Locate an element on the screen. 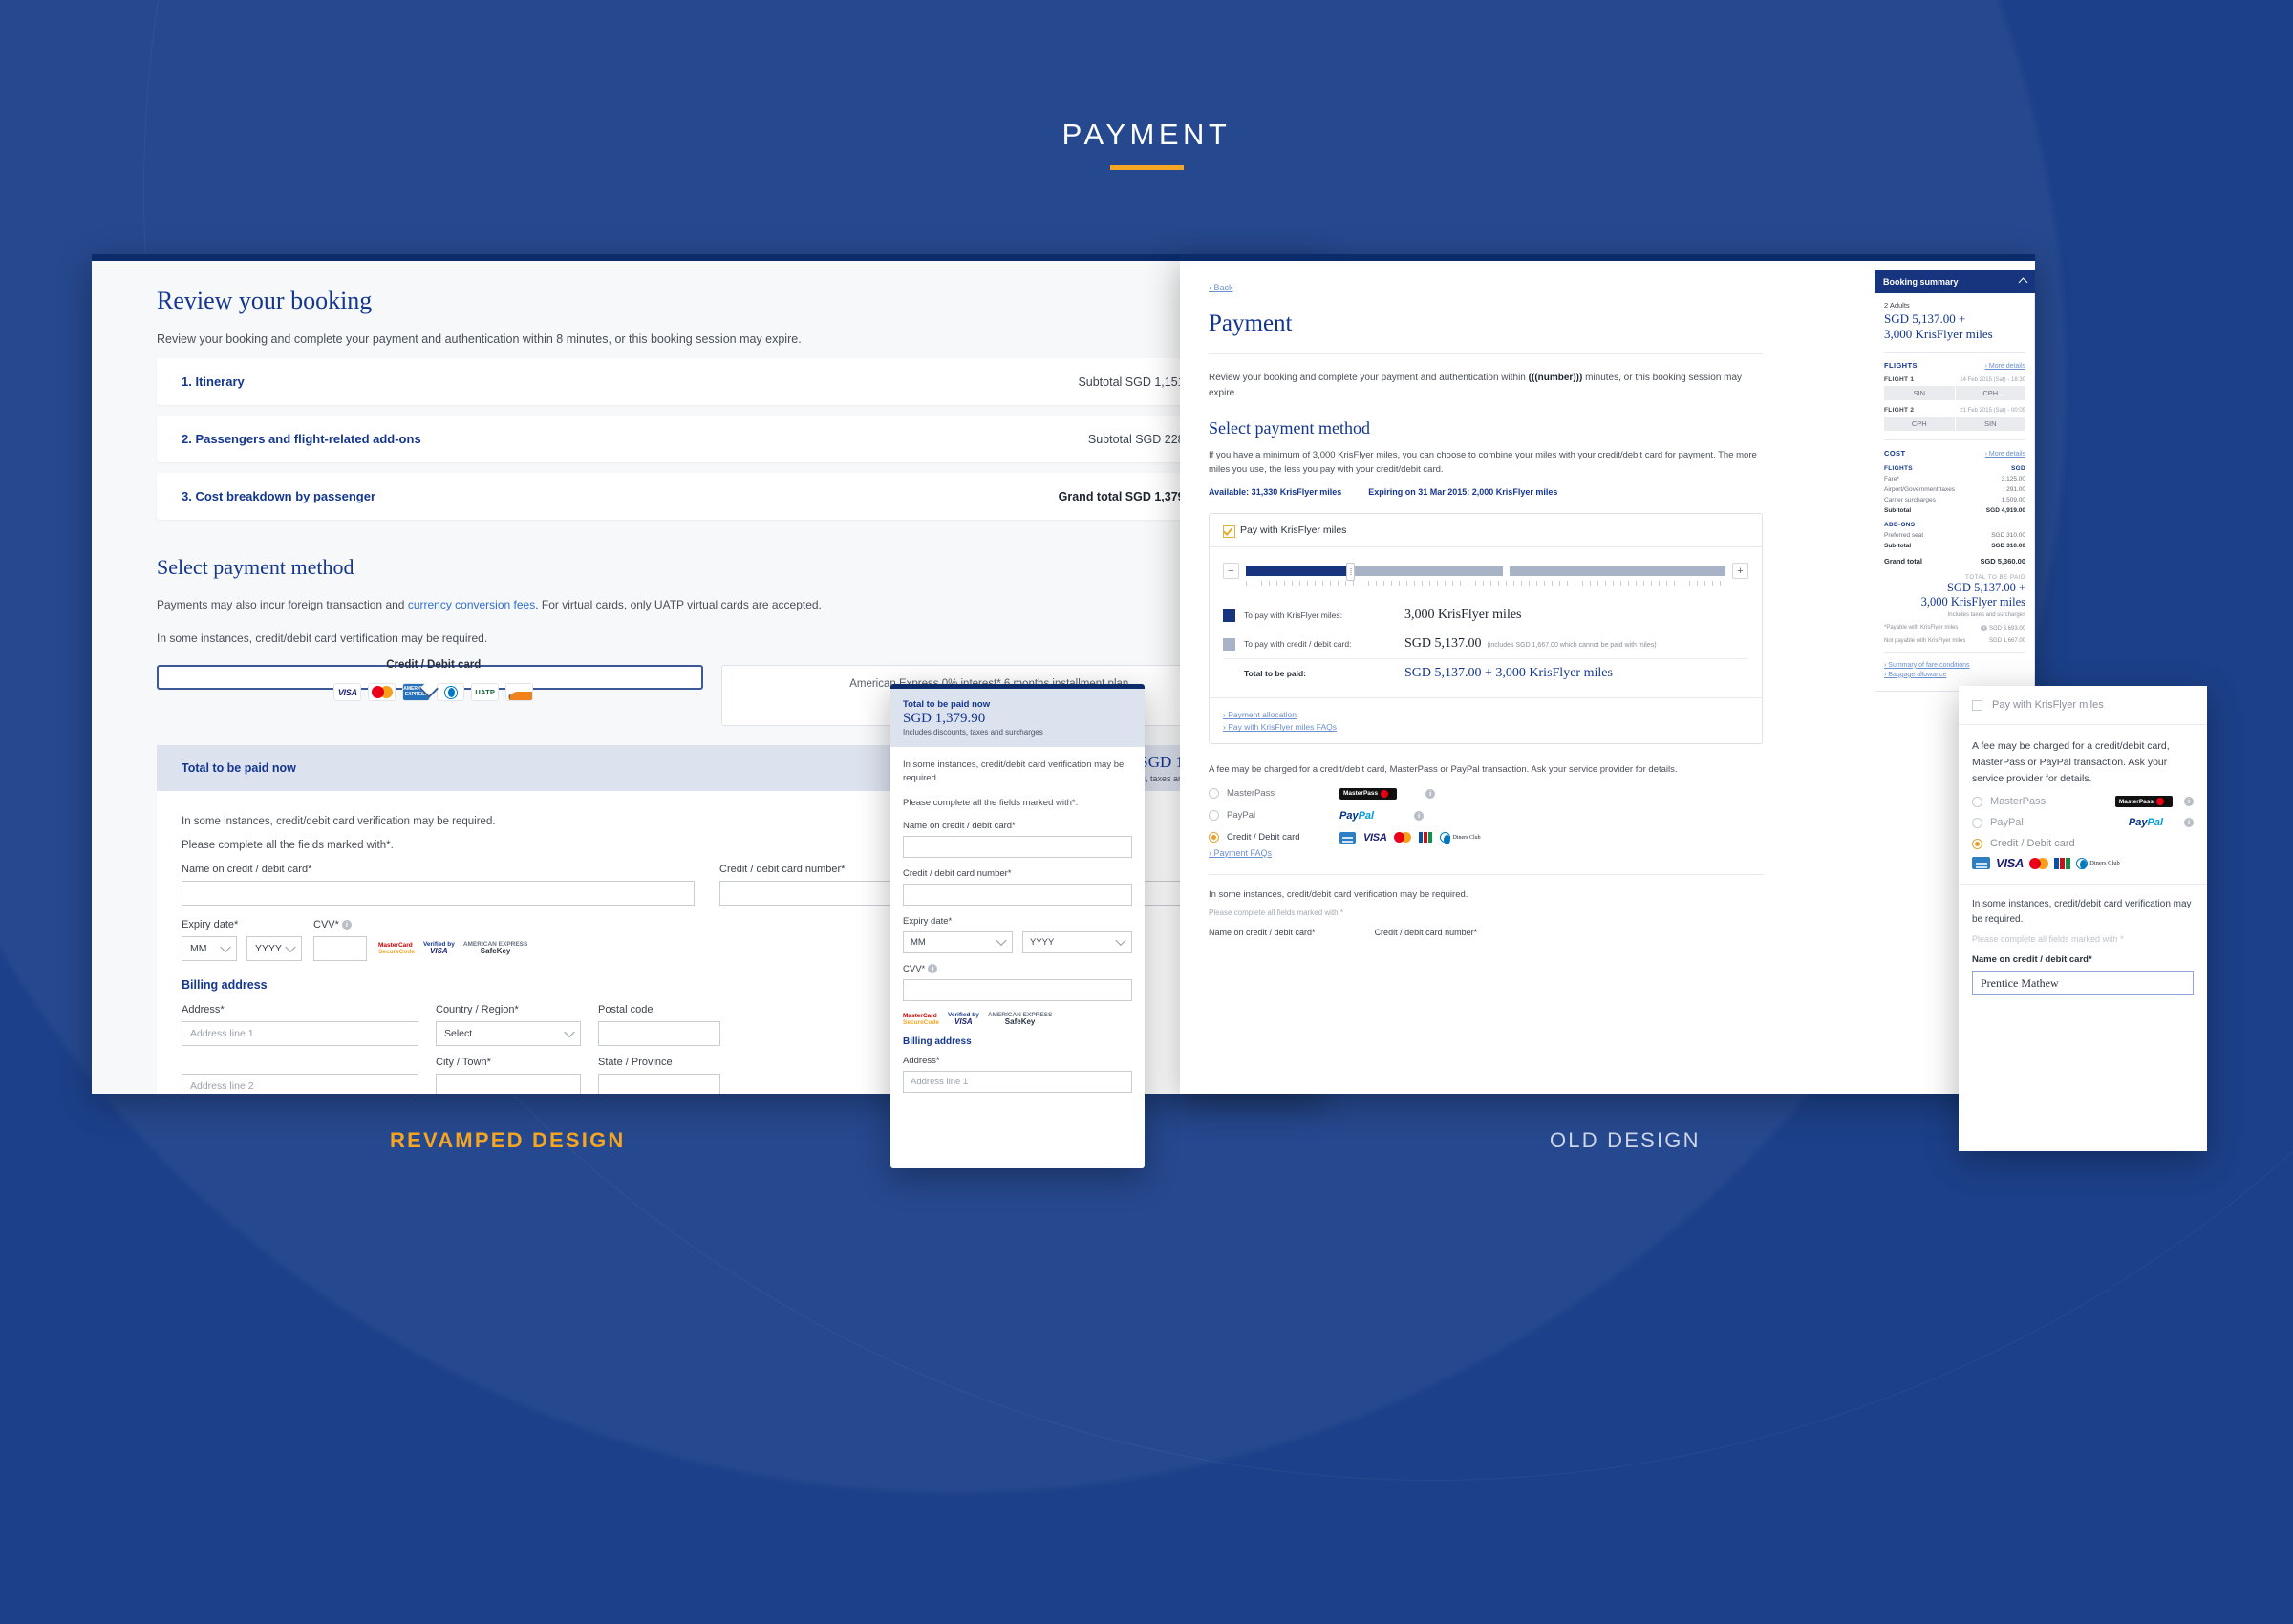  slider-plus-button: + is located at coordinates (1740, 572).